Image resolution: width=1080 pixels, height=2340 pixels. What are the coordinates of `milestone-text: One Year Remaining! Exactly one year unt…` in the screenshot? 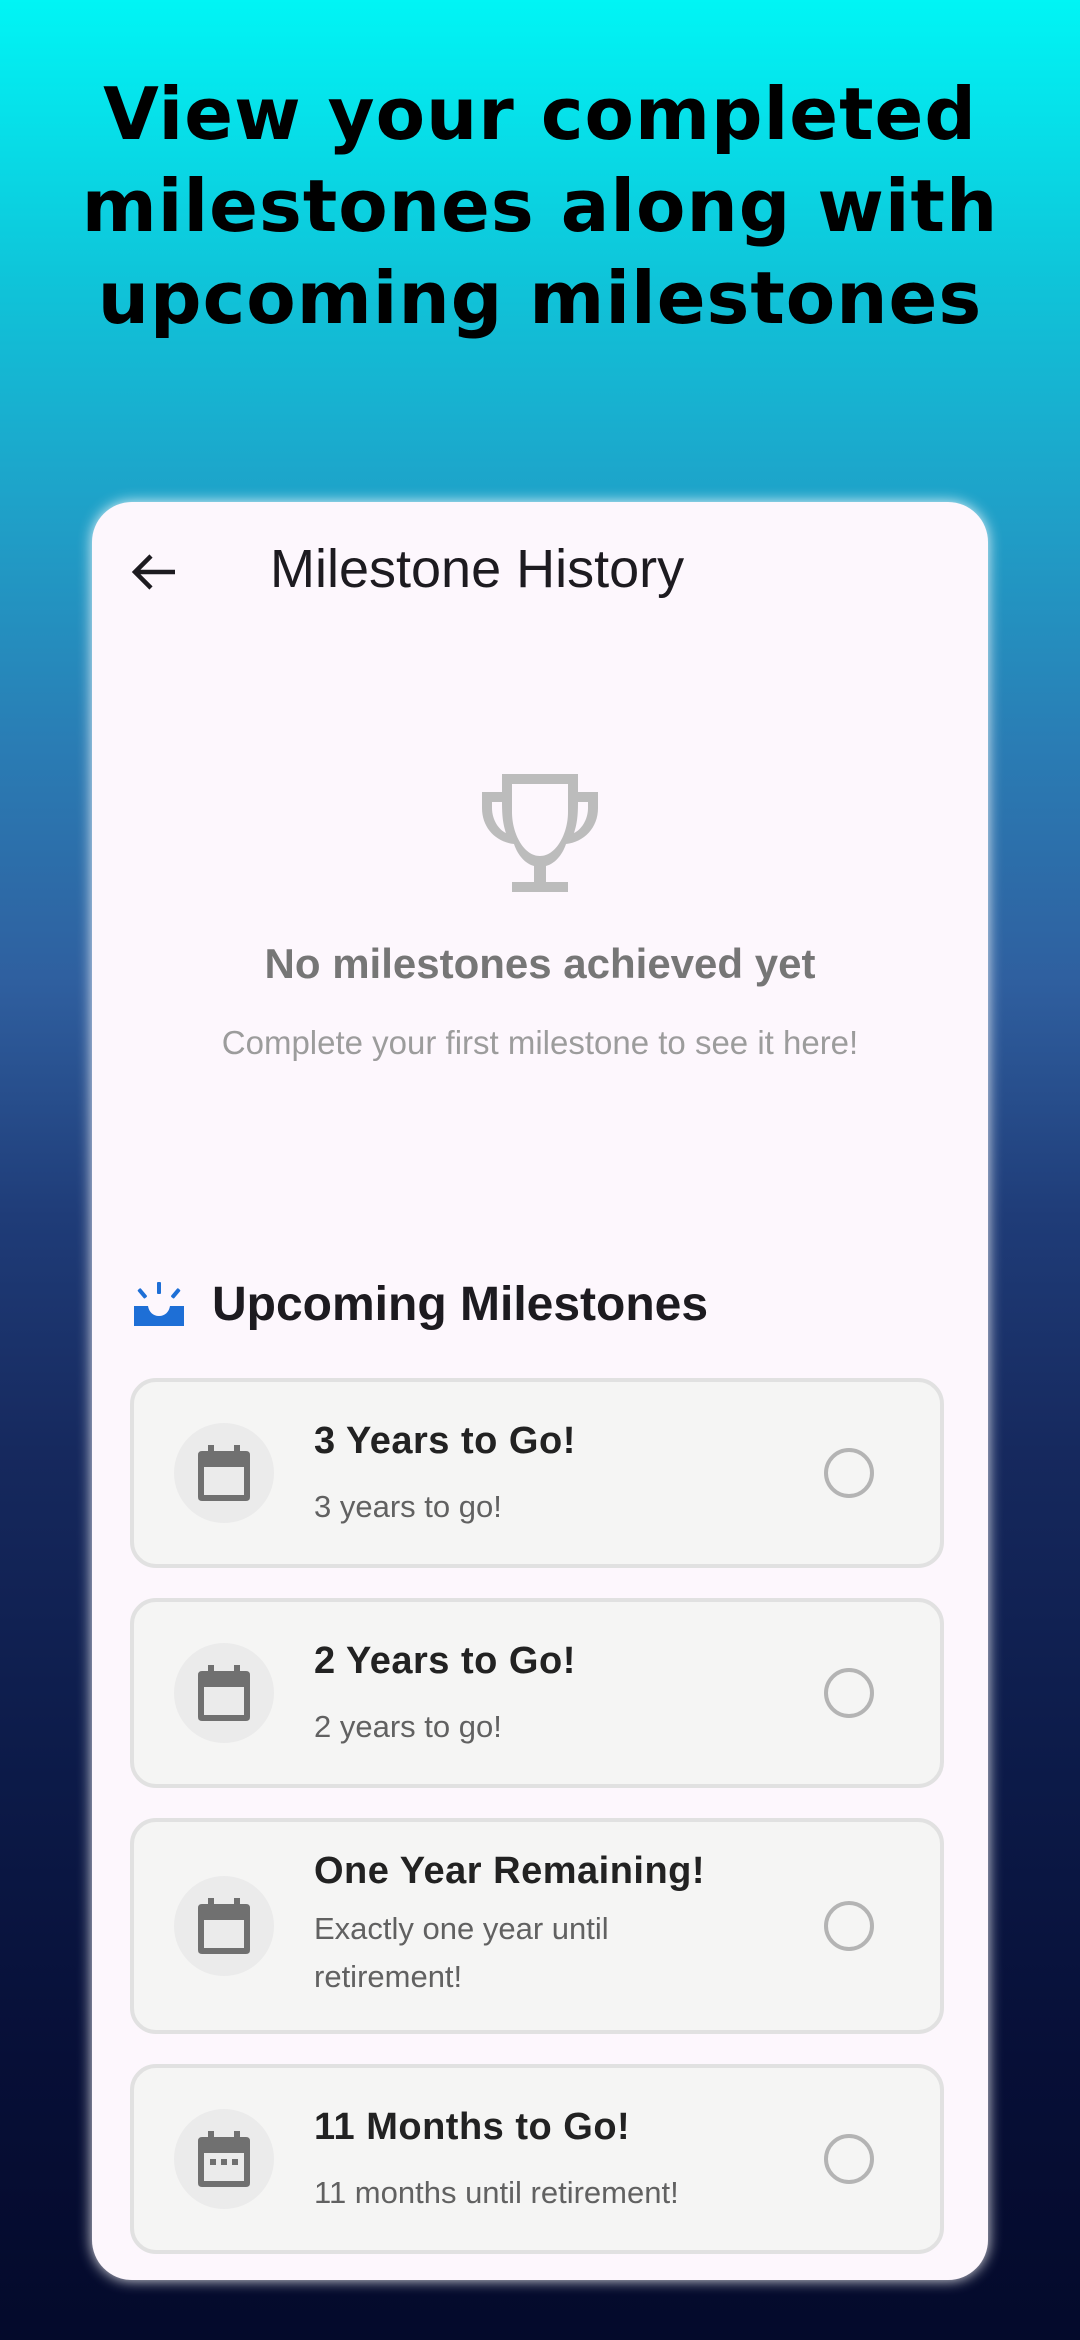 It's located at (534, 1925).